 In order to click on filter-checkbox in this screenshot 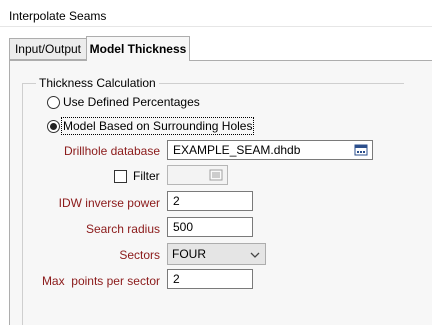, I will do `click(120, 176)`.